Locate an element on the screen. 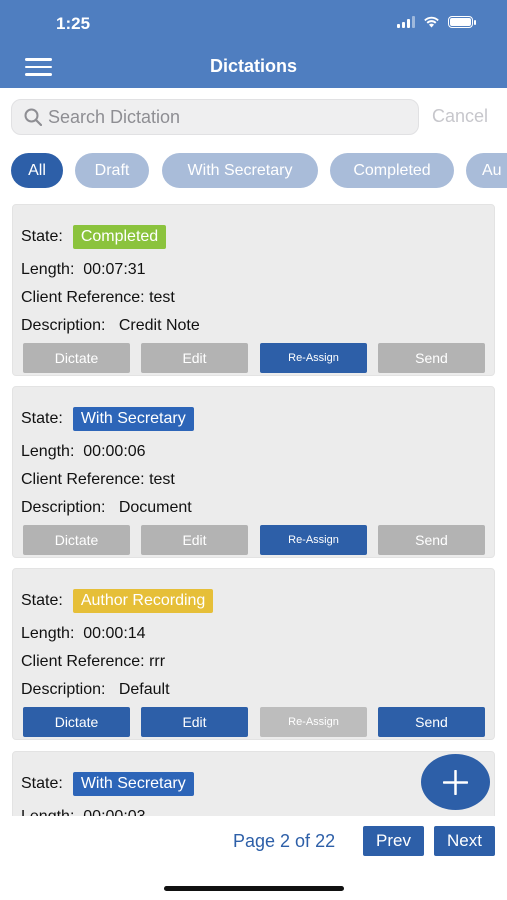  page-title: Dictations is located at coordinates (253, 66).